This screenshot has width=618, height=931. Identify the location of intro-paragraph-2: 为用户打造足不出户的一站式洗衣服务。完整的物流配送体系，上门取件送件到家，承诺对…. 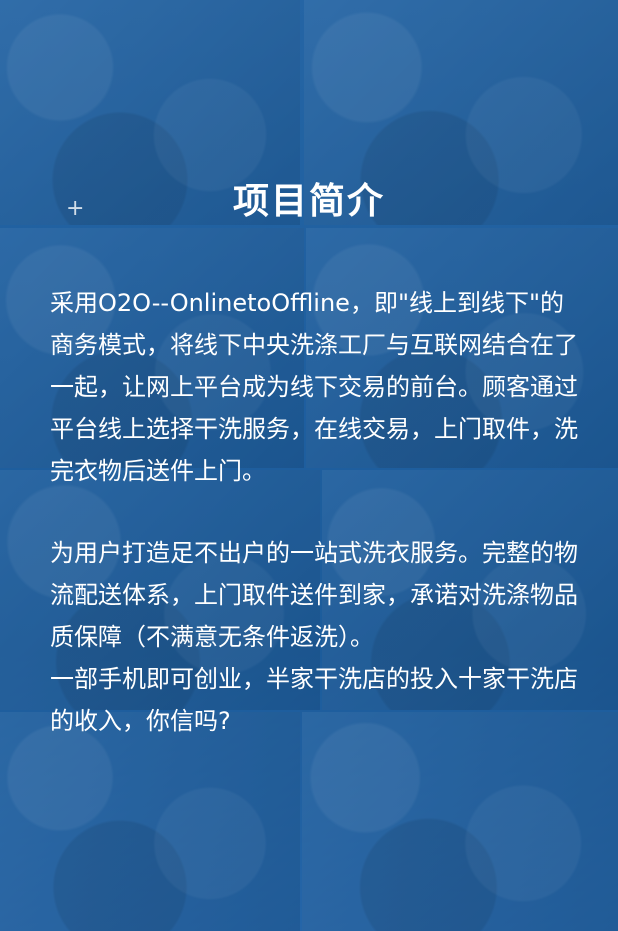
(314, 595).